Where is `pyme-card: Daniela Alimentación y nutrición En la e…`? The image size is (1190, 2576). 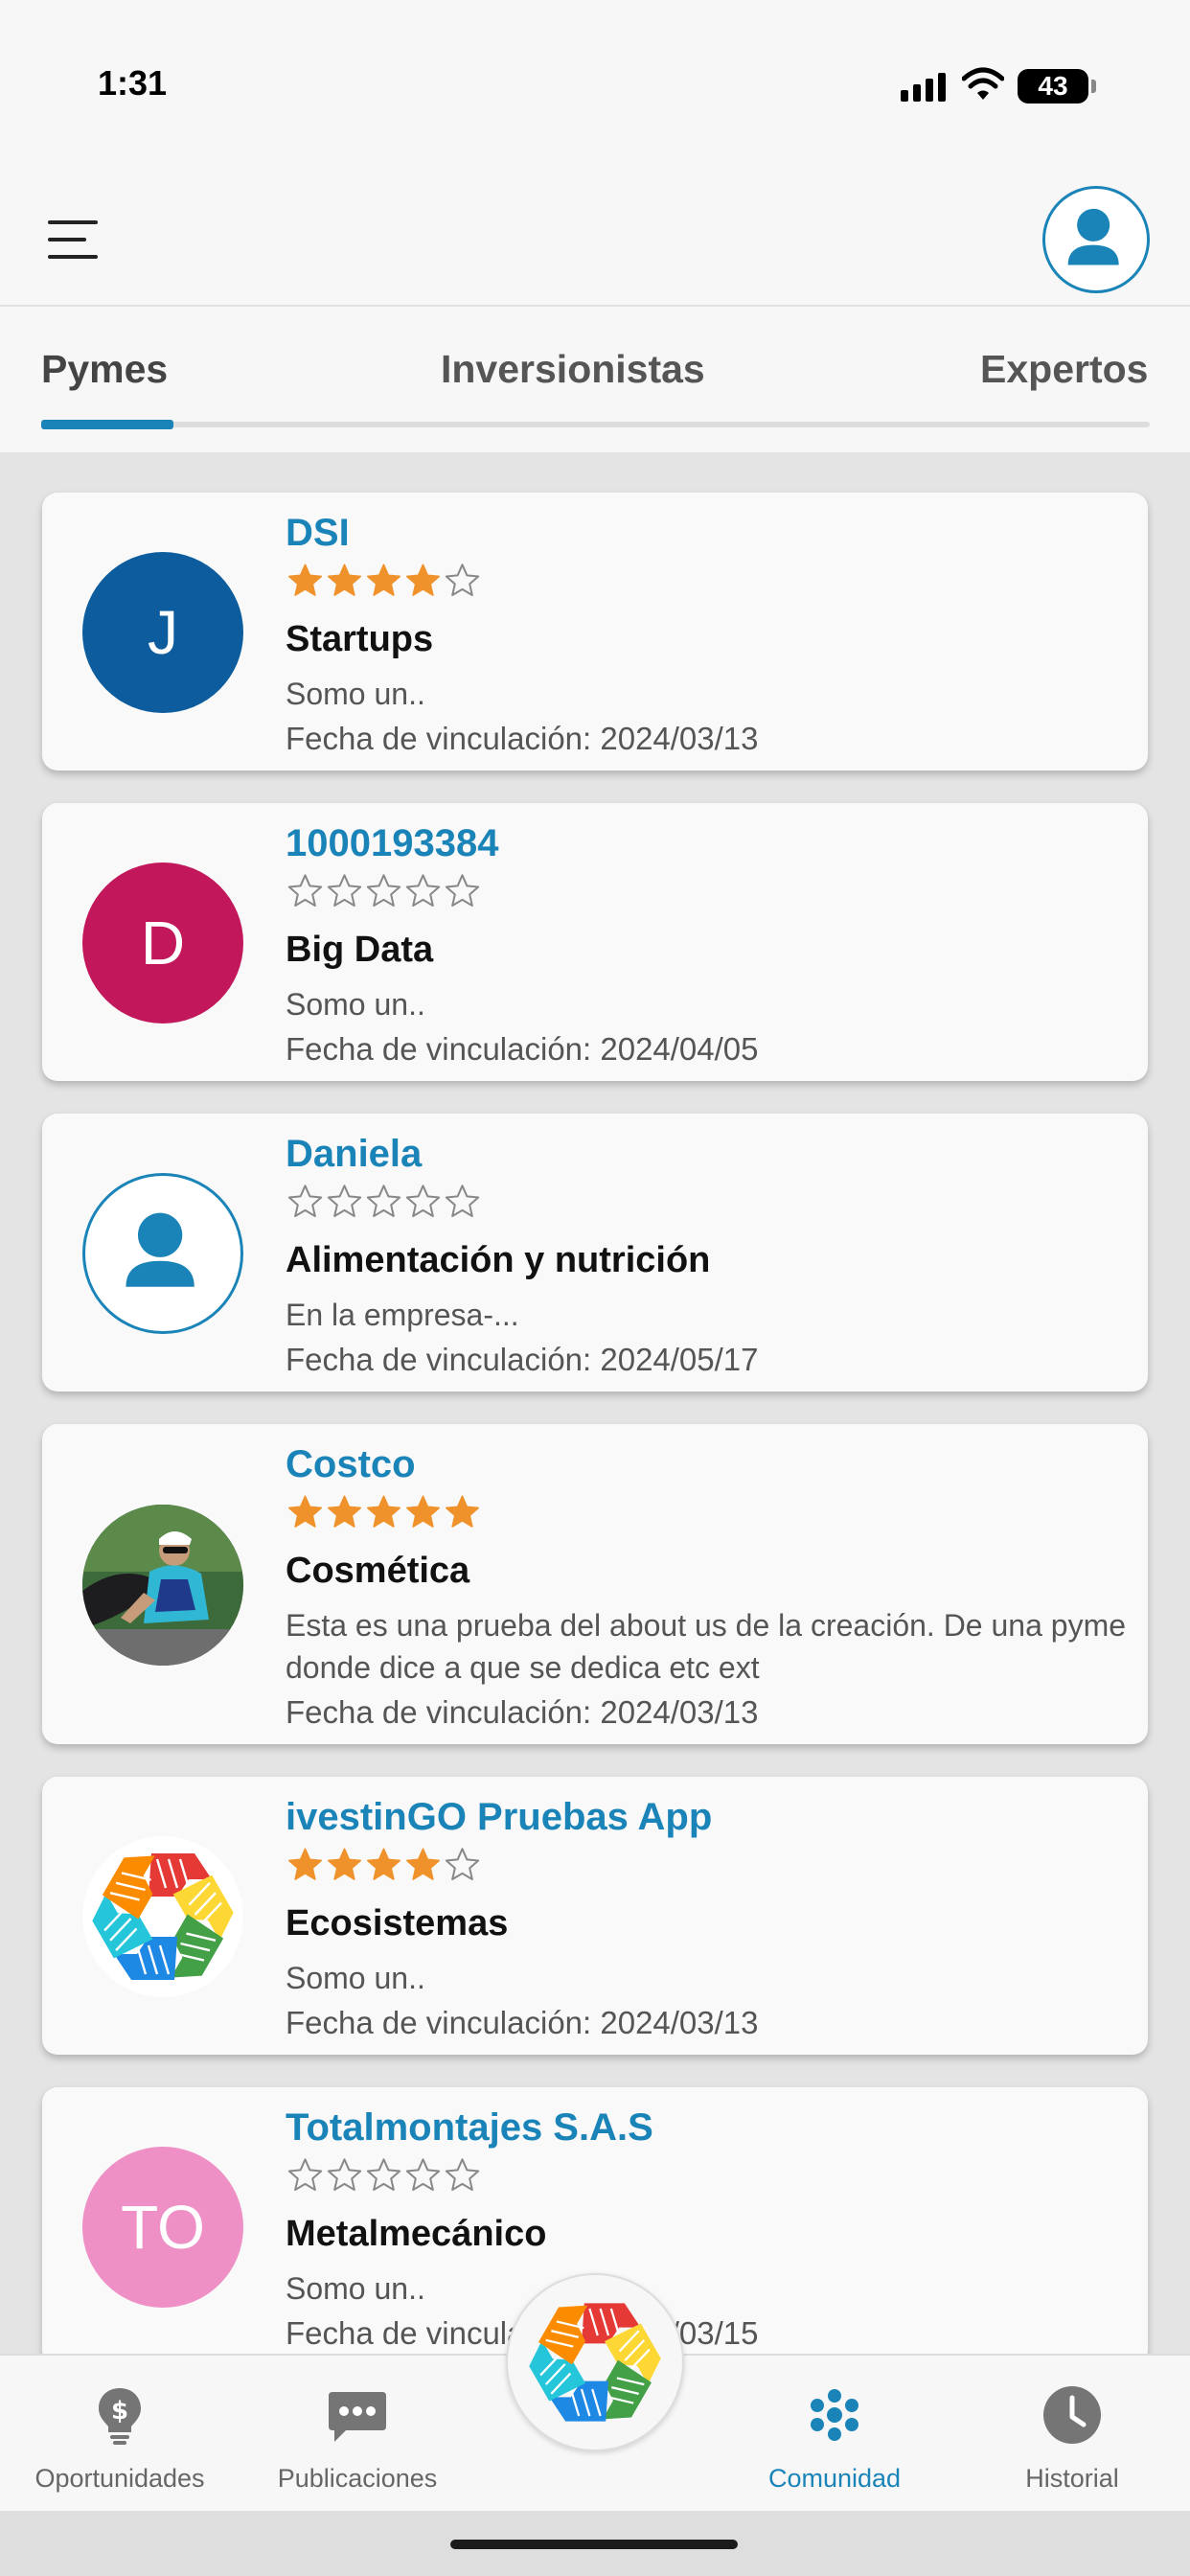
pyme-card: Daniela Alimentación y nutrición En la e… is located at coordinates (595, 1253).